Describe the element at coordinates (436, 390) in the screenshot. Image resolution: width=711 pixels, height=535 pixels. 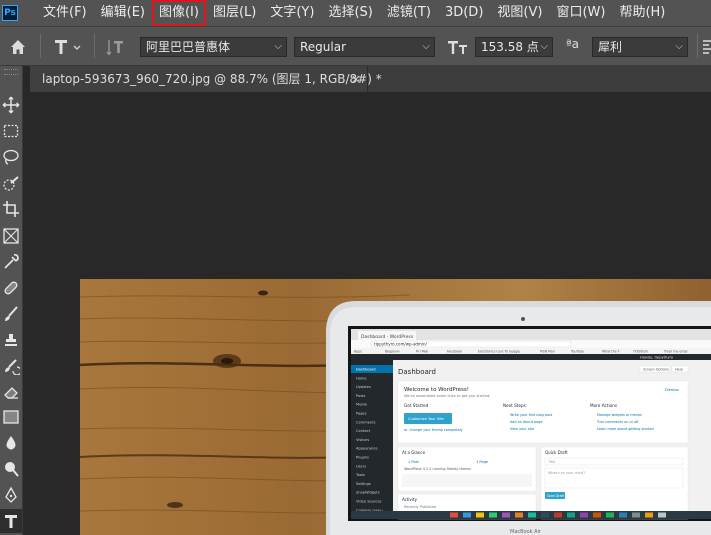
I see `welcome-title: Welcome to WordPress!` at that location.